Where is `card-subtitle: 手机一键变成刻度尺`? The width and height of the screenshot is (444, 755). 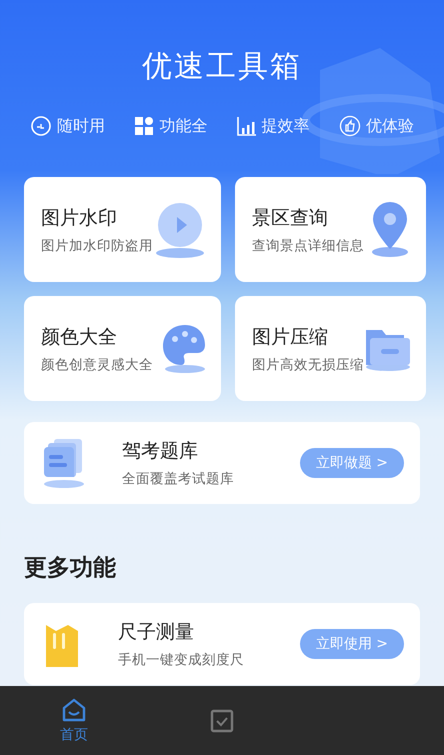
card-subtitle: 手机一键变成刻度尺 is located at coordinates (181, 660).